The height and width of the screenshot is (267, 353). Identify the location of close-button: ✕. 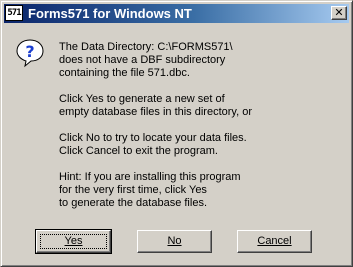
(339, 13).